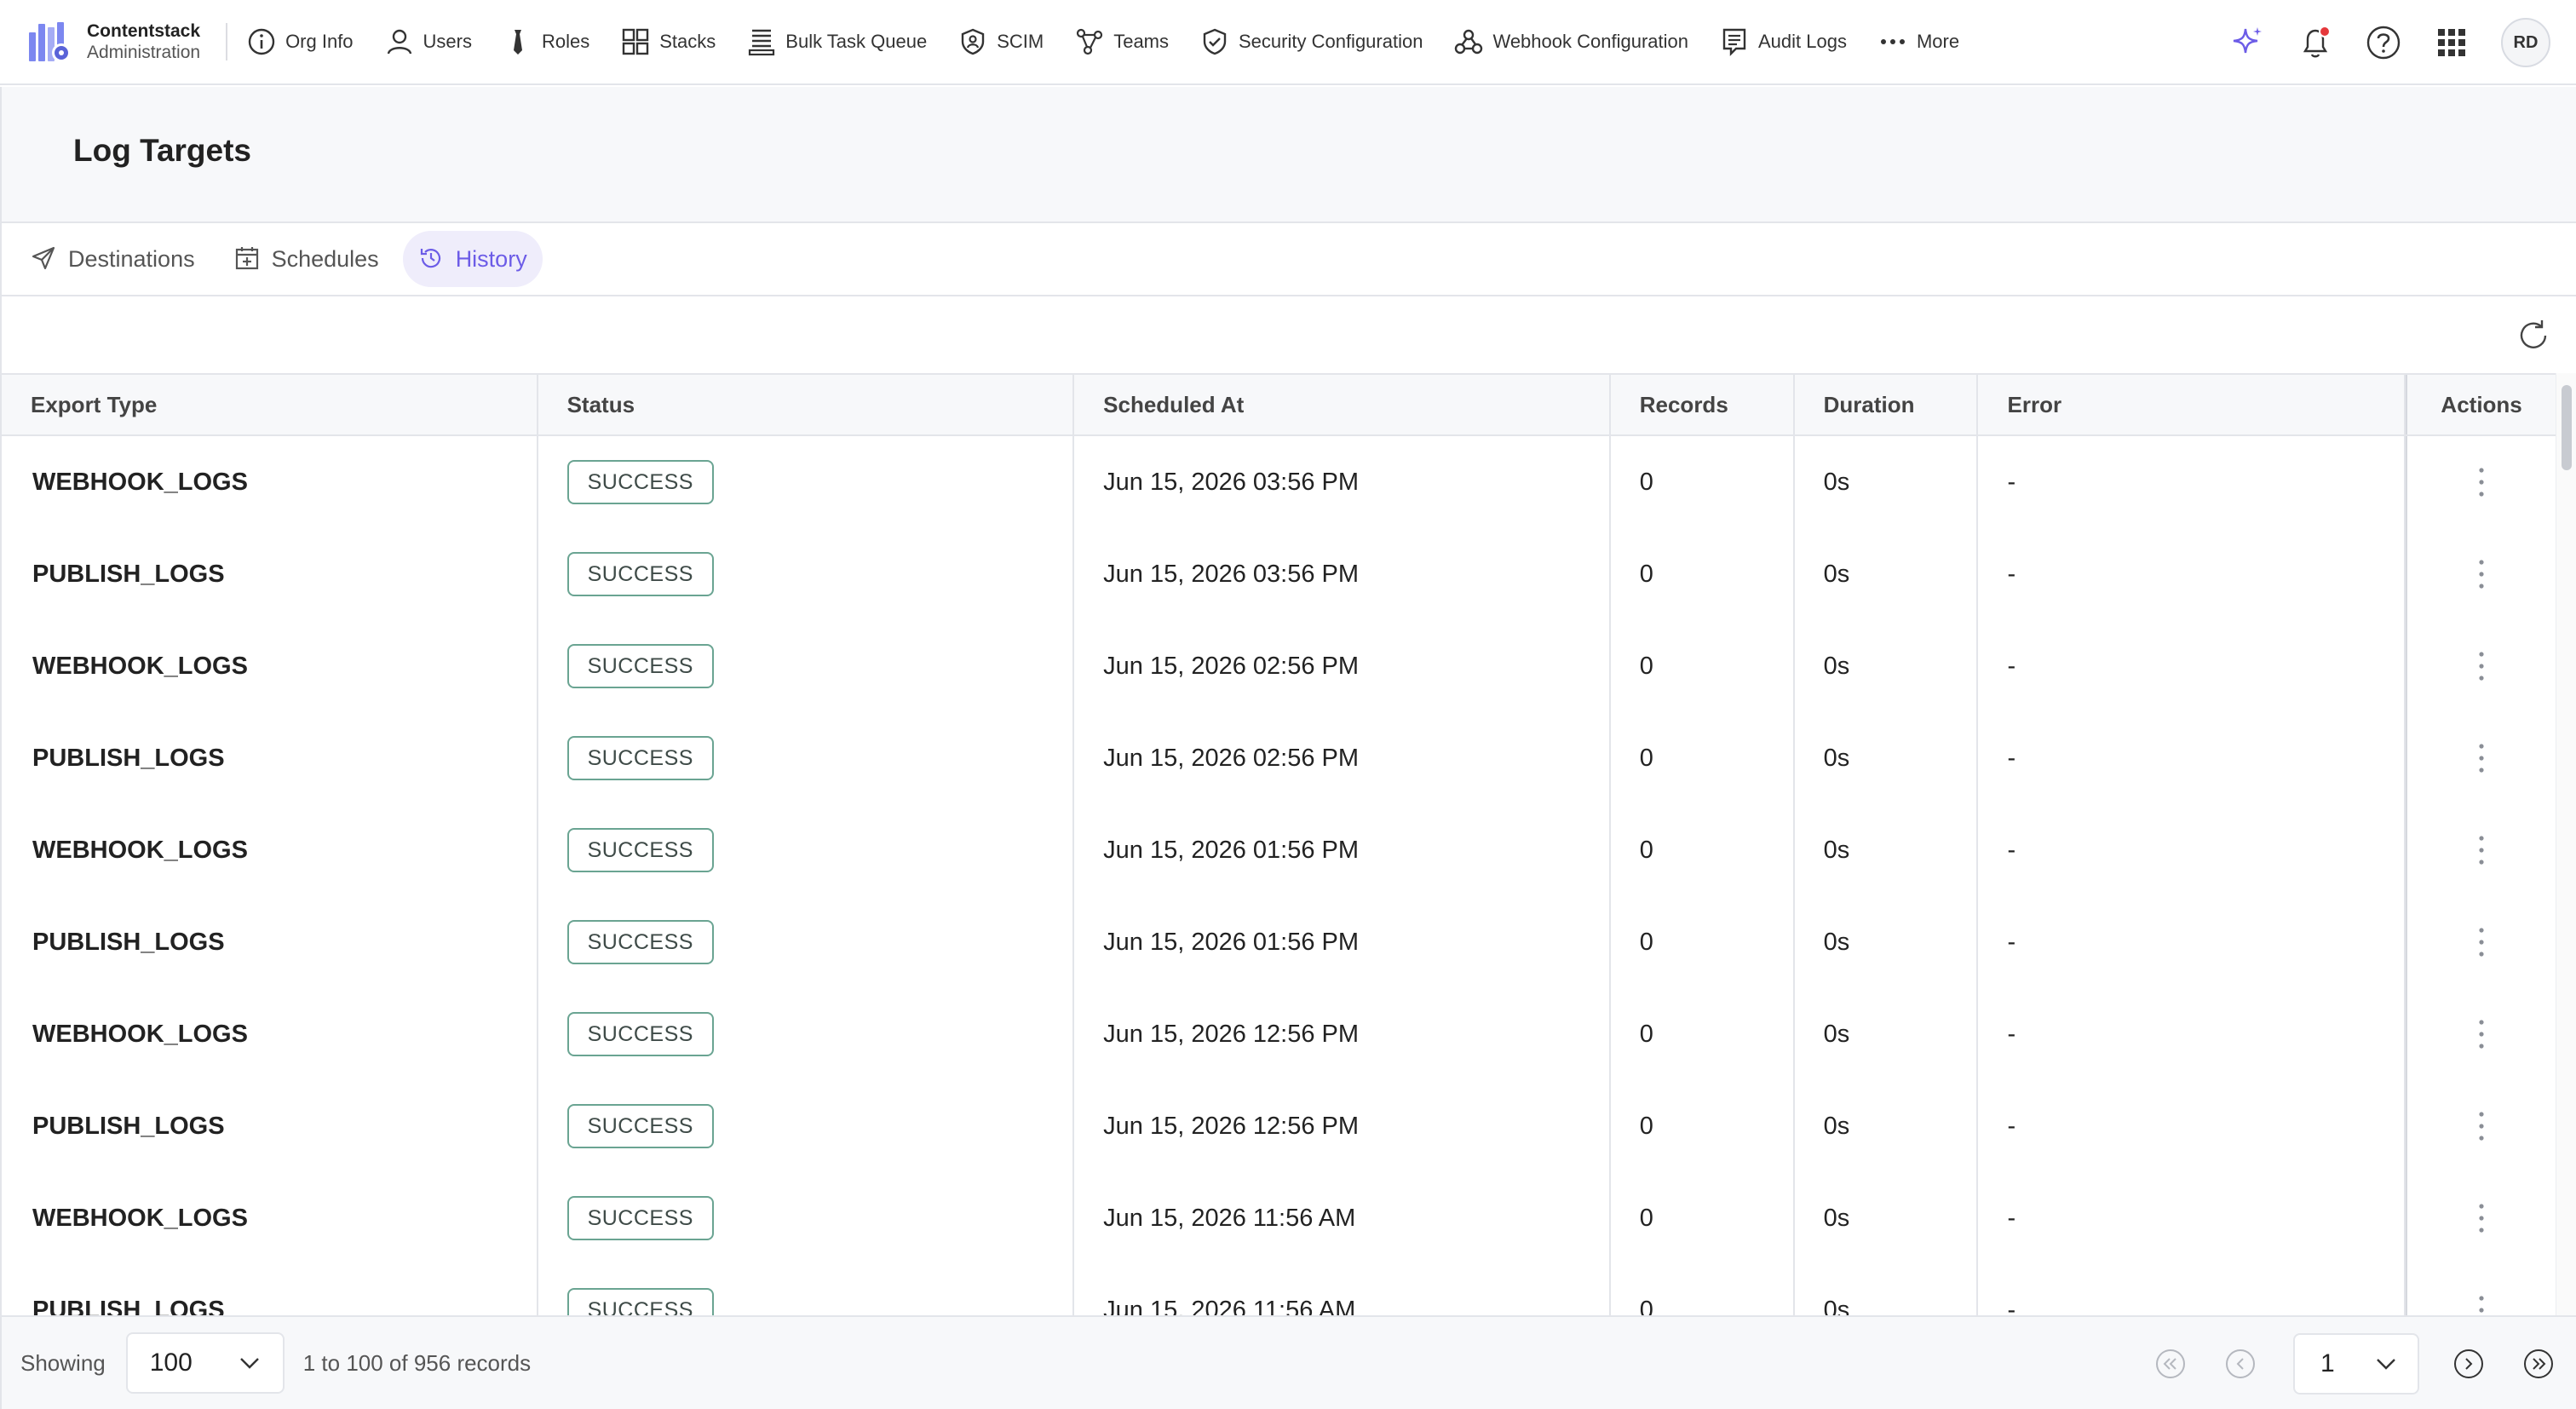 The width and height of the screenshot is (2576, 1409). I want to click on refresh-button, so click(2533, 335).